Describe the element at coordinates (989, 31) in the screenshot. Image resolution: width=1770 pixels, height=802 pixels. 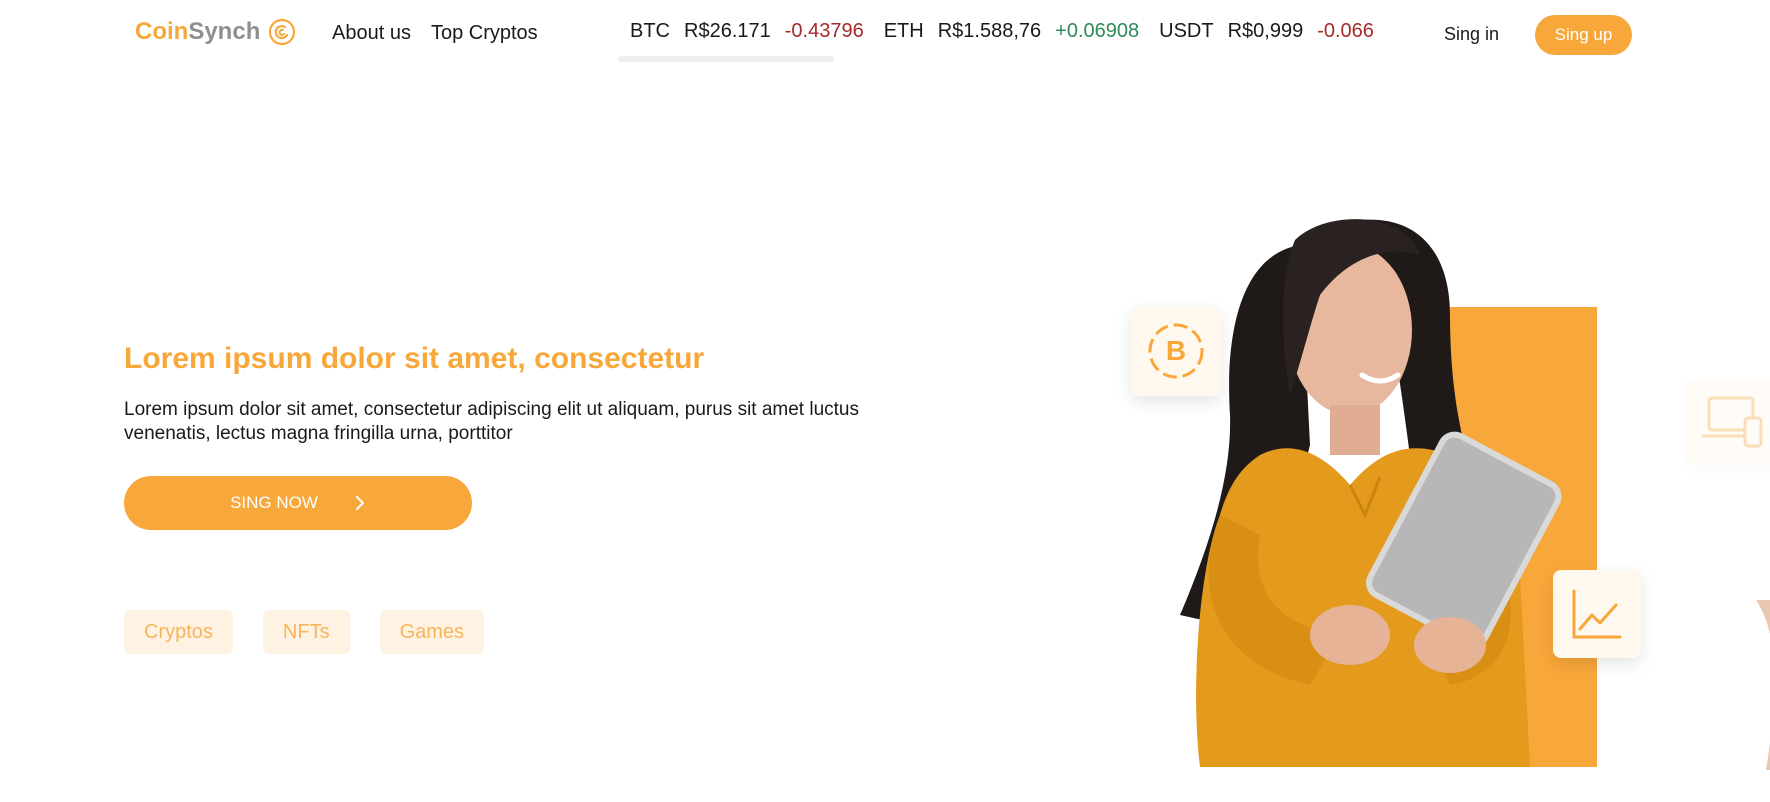
I see `ticker-price: R$1.588,76` at that location.